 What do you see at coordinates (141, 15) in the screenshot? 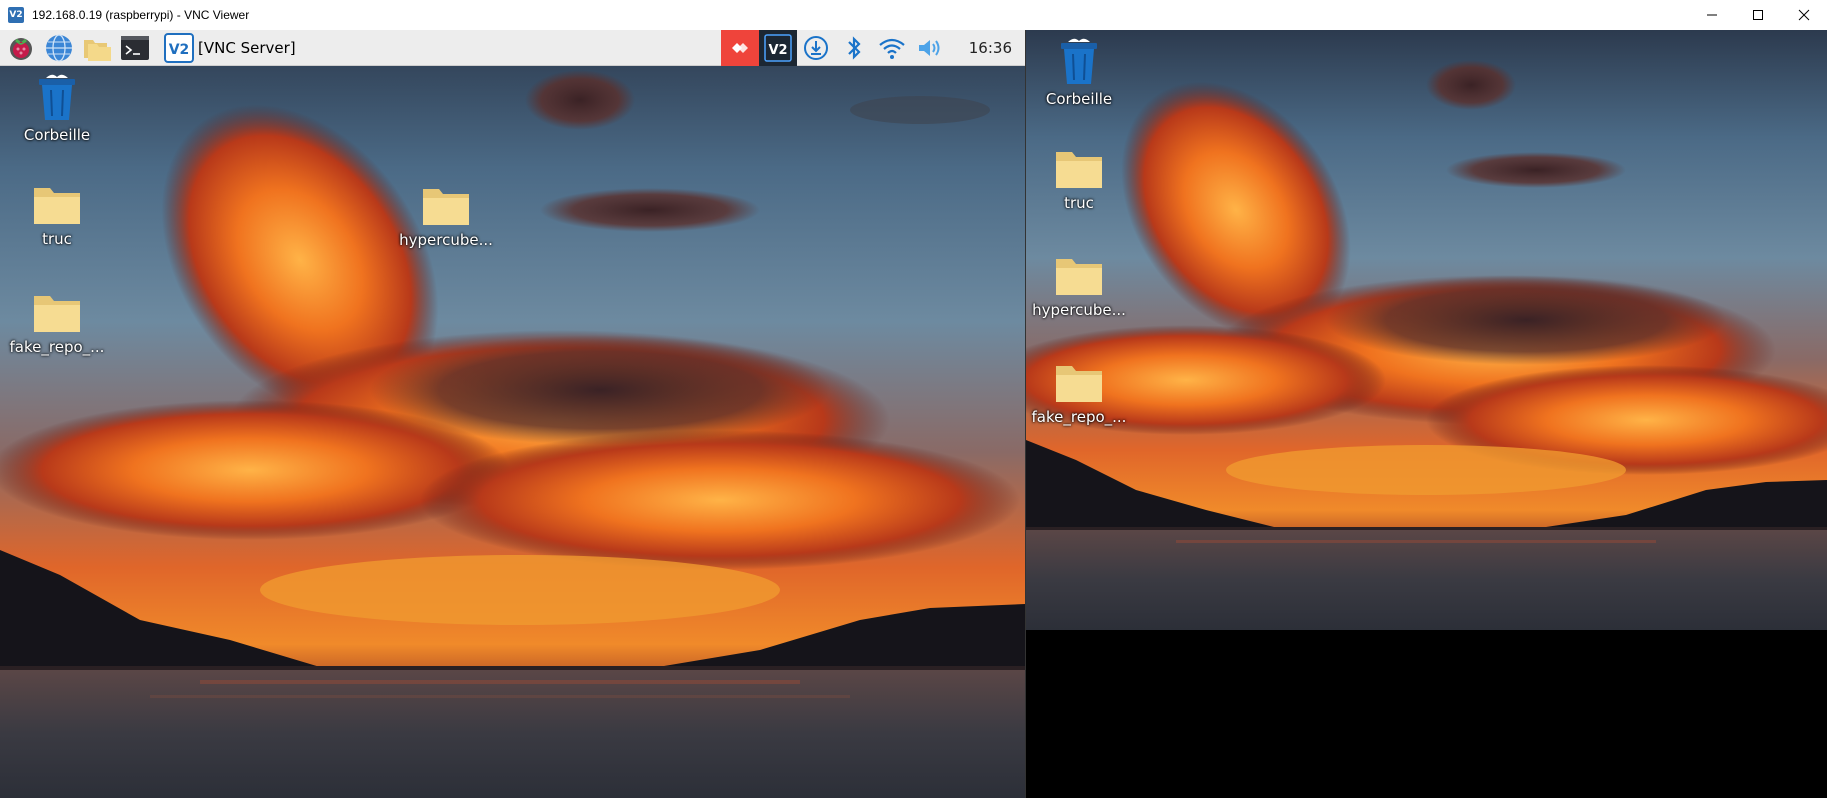
I see `window-title: 192.168.0.19 (raspberrypi) - VNC Viewer` at bounding box center [141, 15].